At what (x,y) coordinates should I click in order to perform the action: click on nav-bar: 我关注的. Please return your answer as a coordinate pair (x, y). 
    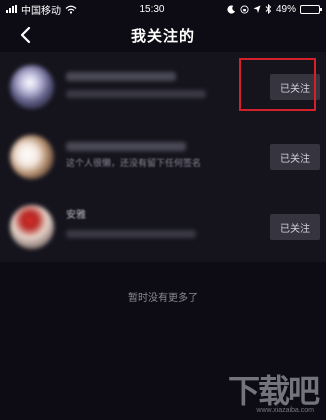
    Looking at the image, I should click on (163, 35).